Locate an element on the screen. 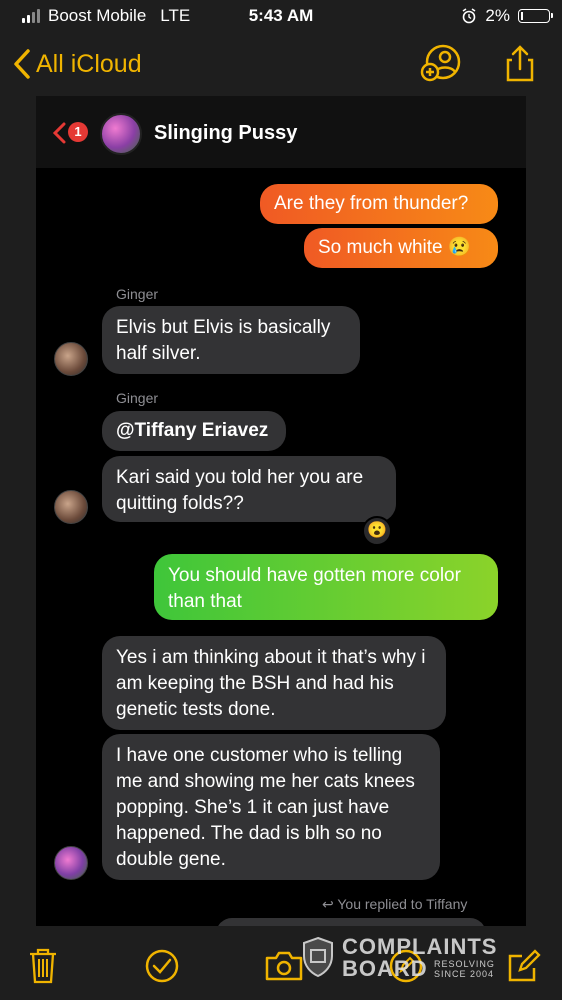 The image size is (562, 1000). reply-arrow-icon: ↩ is located at coordinates (330, 904).